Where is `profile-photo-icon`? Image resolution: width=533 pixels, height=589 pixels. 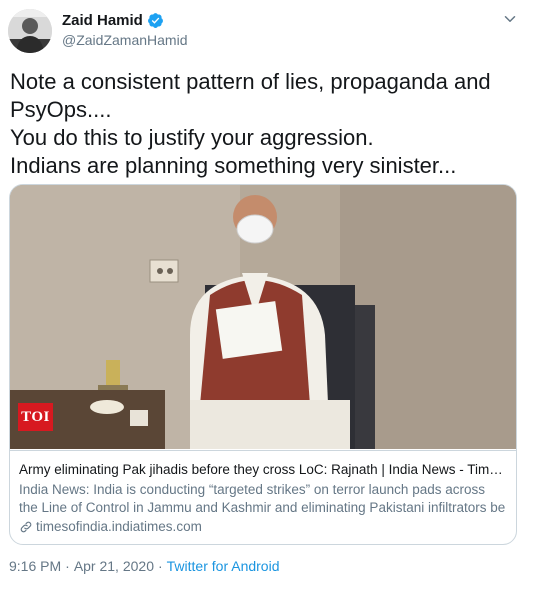 profile-photo-icon is located at coordinates (30, 31).